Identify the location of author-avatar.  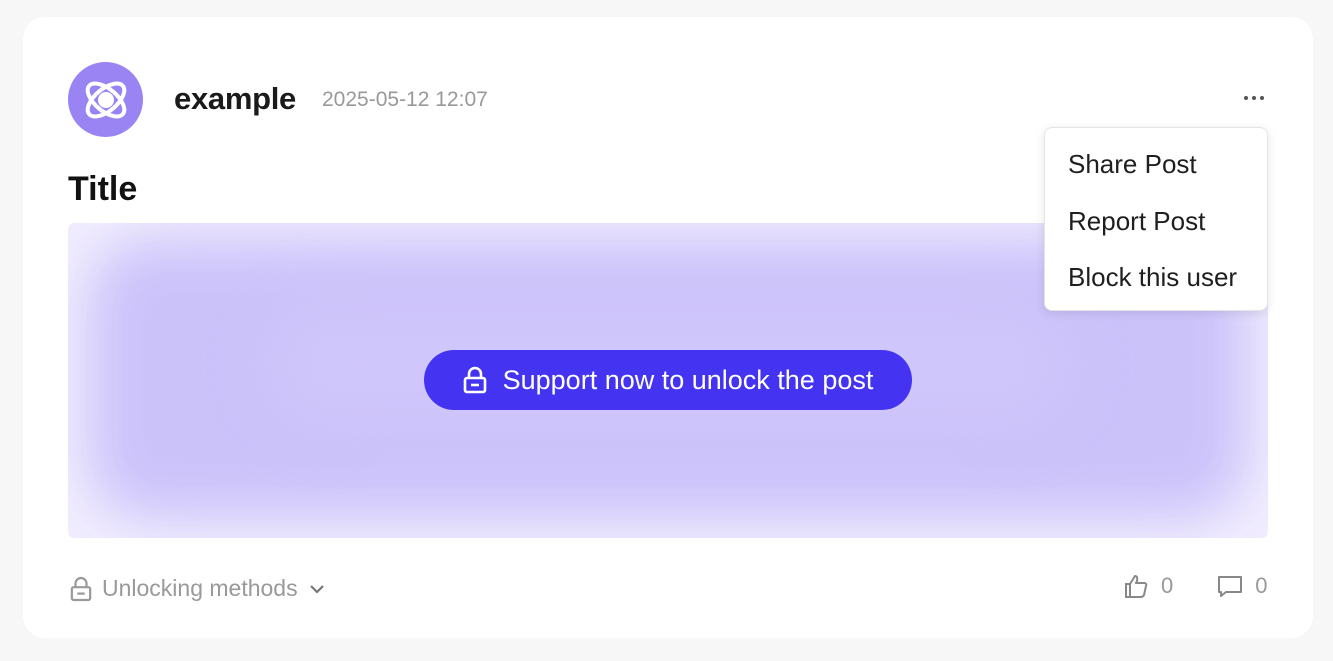
(105, 99).